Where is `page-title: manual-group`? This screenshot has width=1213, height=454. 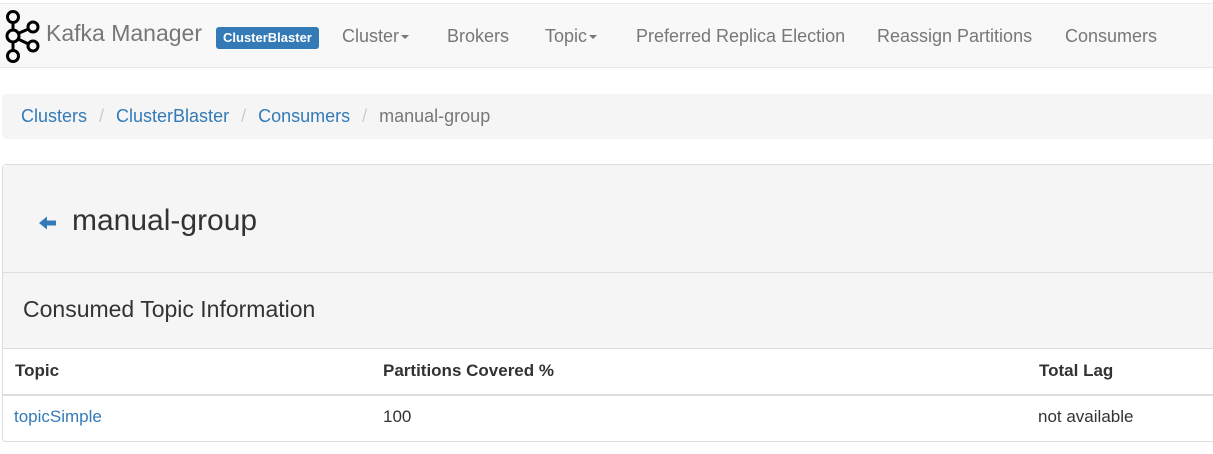 page-title: manual-group is located at coordinates (165, 220).